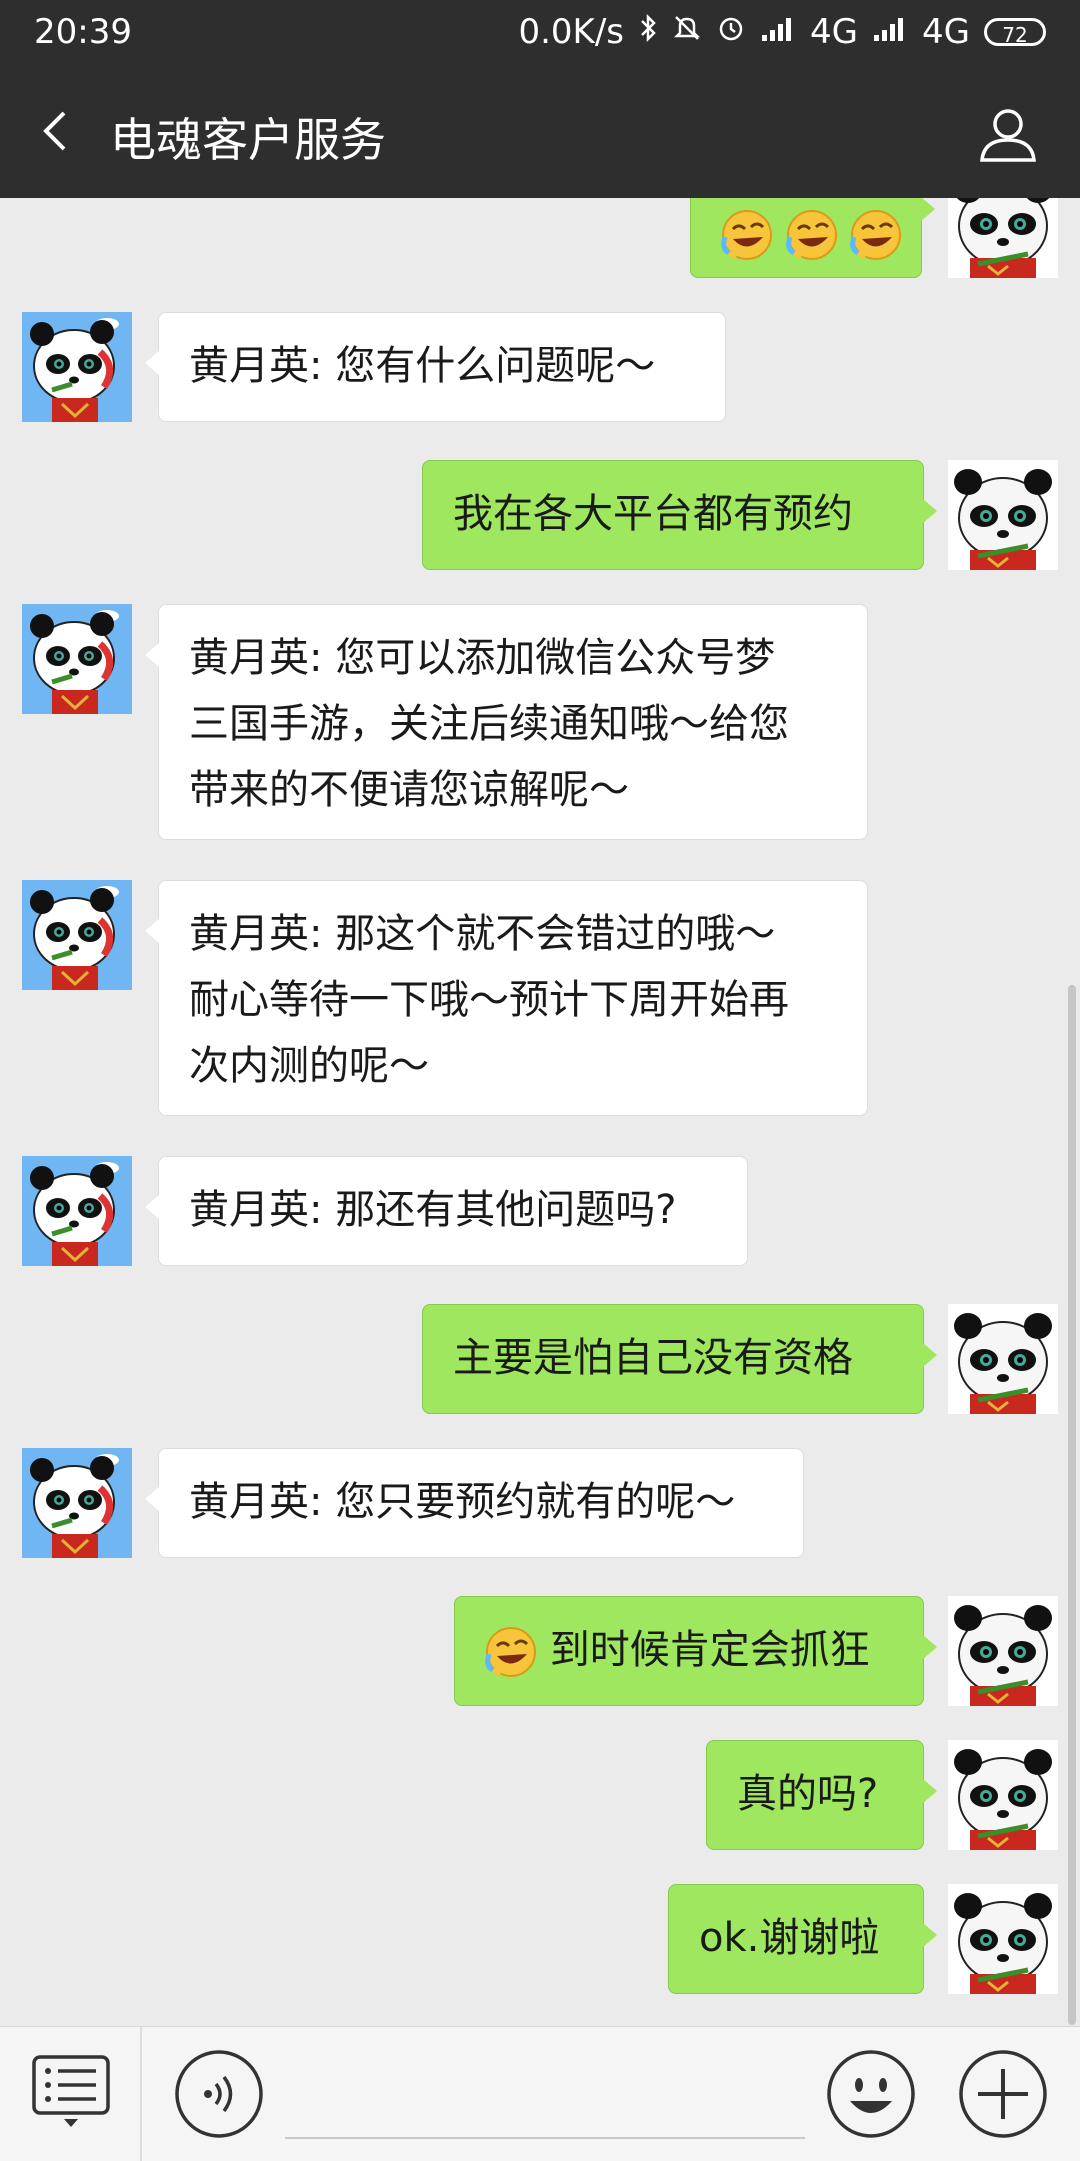 The image size is (1080, 2161). I want to click on message-bubble: 黄月英: 那这个就不会错过的哦～ 耐心等待一下哦～预计下周开始再 次内测的呢～, so click(506, 998).